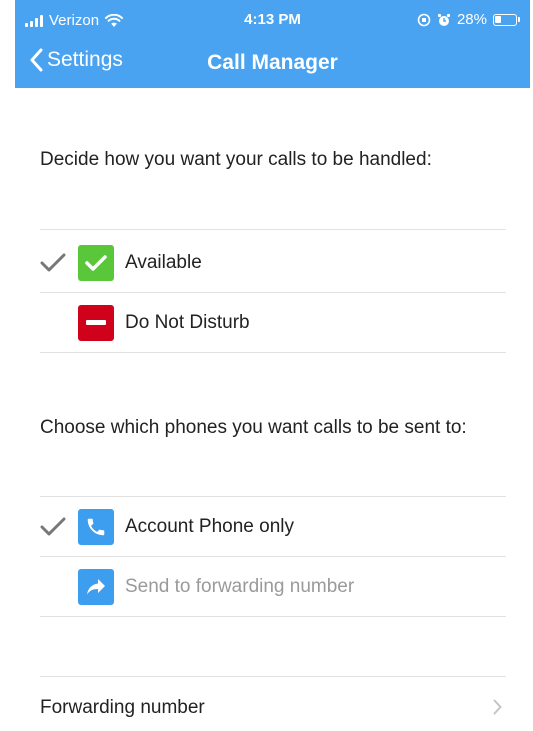 This screenshot has width=533, height=731. What do you see at coordinates (85, 59) in the screenshot?
I see `back-button-label: Settings` at bounding box center [85, 59].